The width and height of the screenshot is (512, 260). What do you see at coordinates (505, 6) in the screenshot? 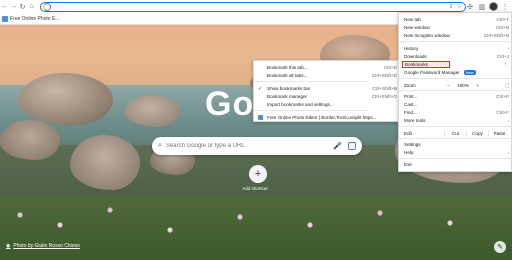
I see `menu-icon: ⋮` at bounding box center [505, 6].